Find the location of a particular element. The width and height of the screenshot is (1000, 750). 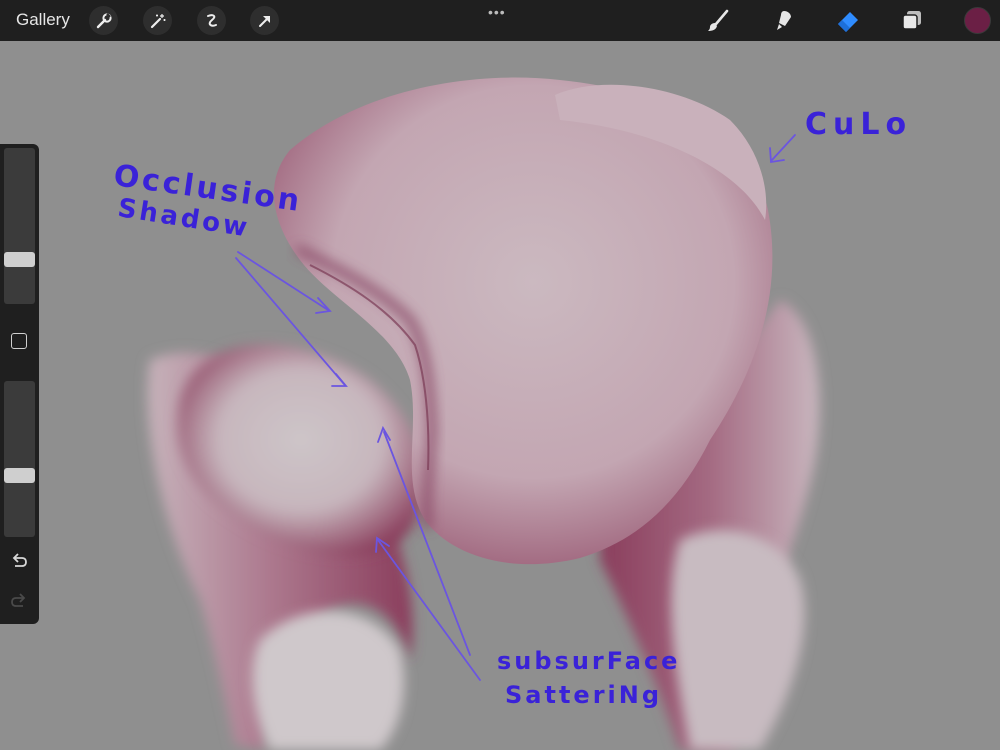

top-toolbar: Gallery ••• is located at coordinates (500, 20).